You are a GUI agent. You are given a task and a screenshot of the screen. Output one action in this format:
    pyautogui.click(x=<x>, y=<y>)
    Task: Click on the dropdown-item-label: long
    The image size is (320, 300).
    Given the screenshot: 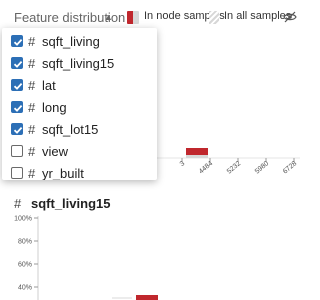 What is the action you would take?
    pyautogui.click(x=54, y=107)
    